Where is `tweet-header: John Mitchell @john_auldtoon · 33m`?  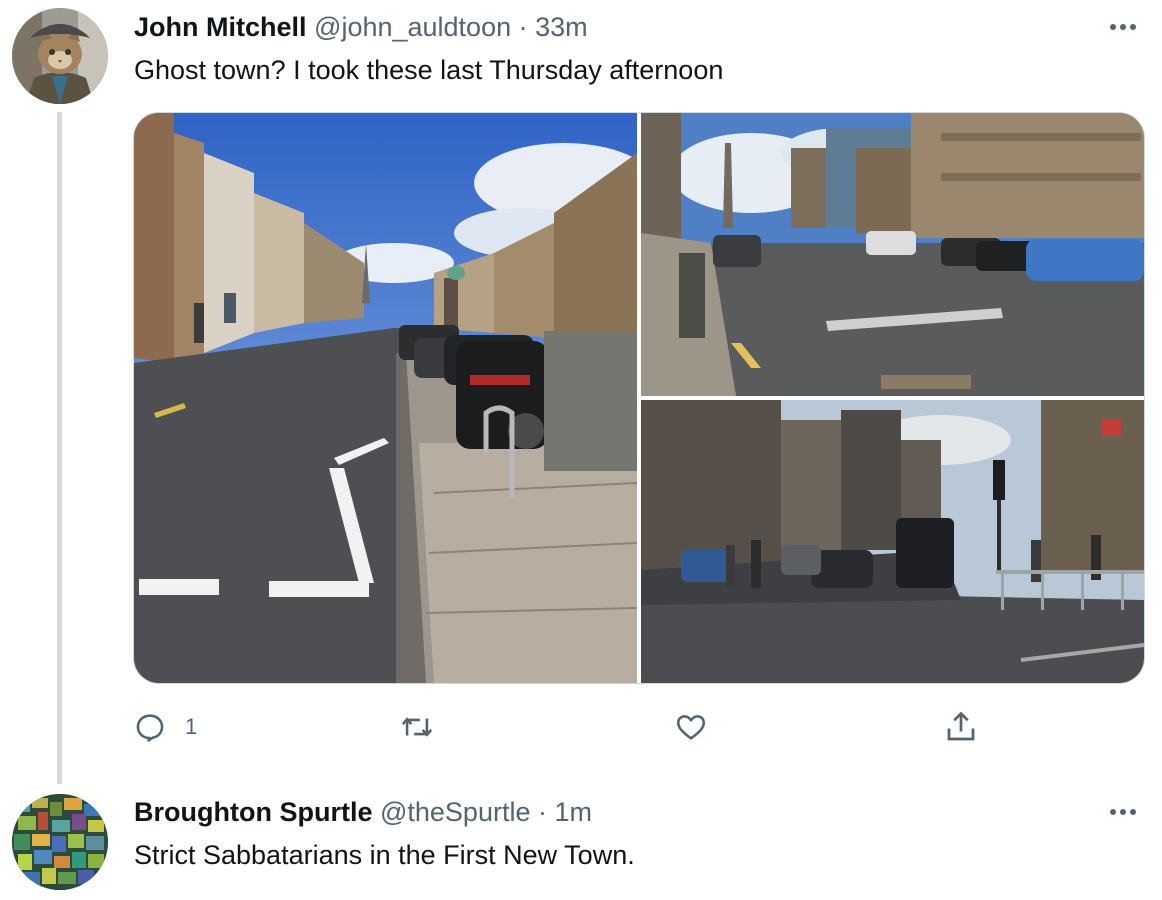 tweet-header: John Mitchell @john_auldtoon · 33m is located at coordinates (361, 27).